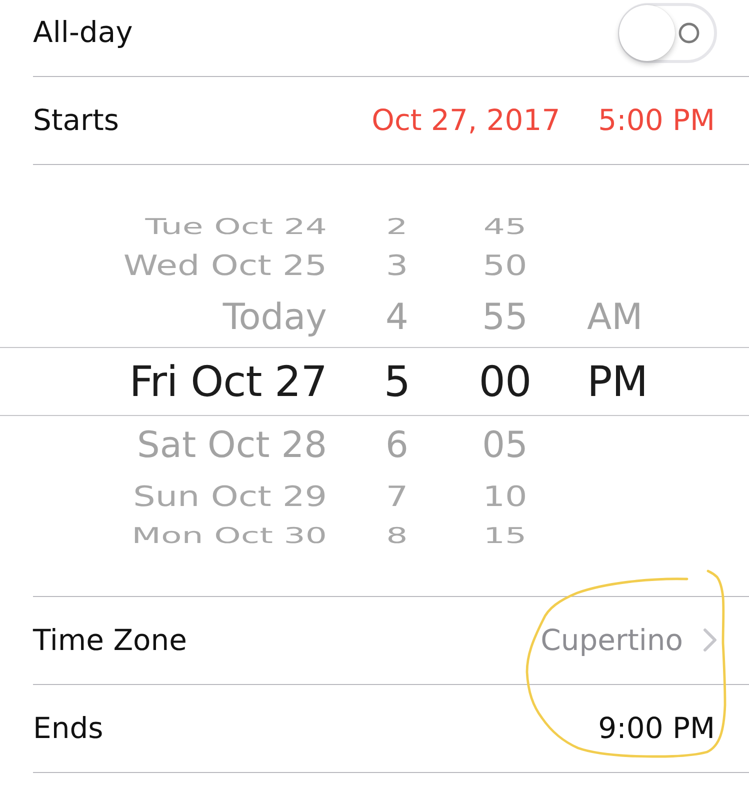 This screenshot has width=749, height=801. Describe the element at coordinates (236, 227) in the screenshot. I see `picker-date: Tue Oct 24` at that location.